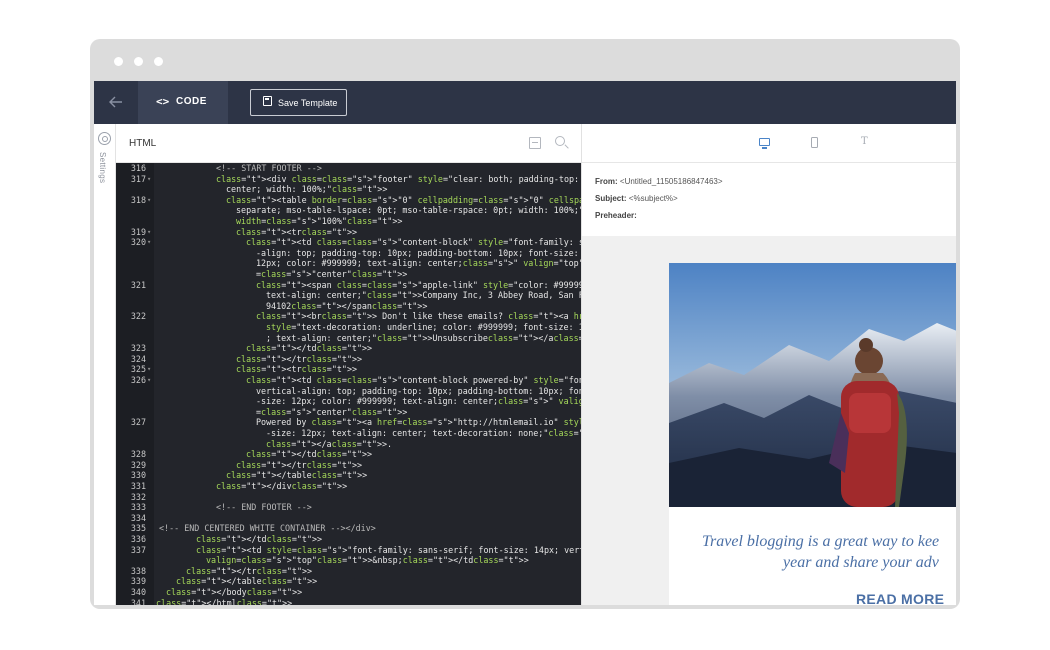 This screenshot has width=1050, height=650. I want to click on email-copy-line-1: Travel blogging is a great way to kee, so click(821, 541).